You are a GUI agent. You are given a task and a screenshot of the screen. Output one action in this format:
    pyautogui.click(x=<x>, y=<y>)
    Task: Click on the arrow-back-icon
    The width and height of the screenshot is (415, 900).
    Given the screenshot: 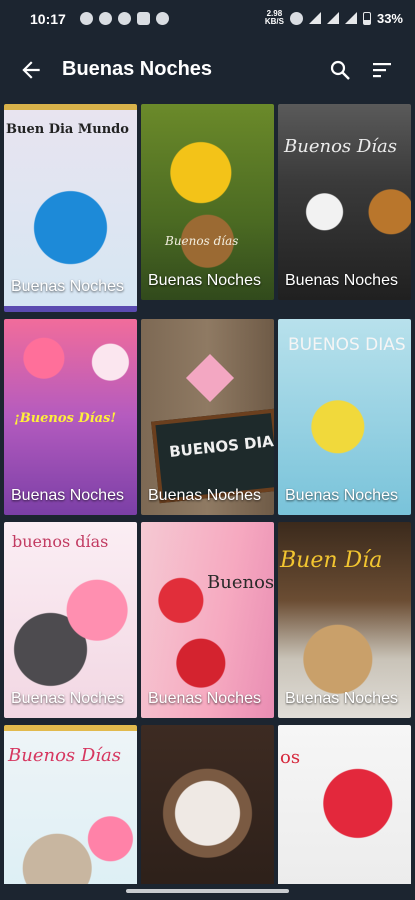 What is the action you would take?
    pyautogui.click(x=31, y=70)
    